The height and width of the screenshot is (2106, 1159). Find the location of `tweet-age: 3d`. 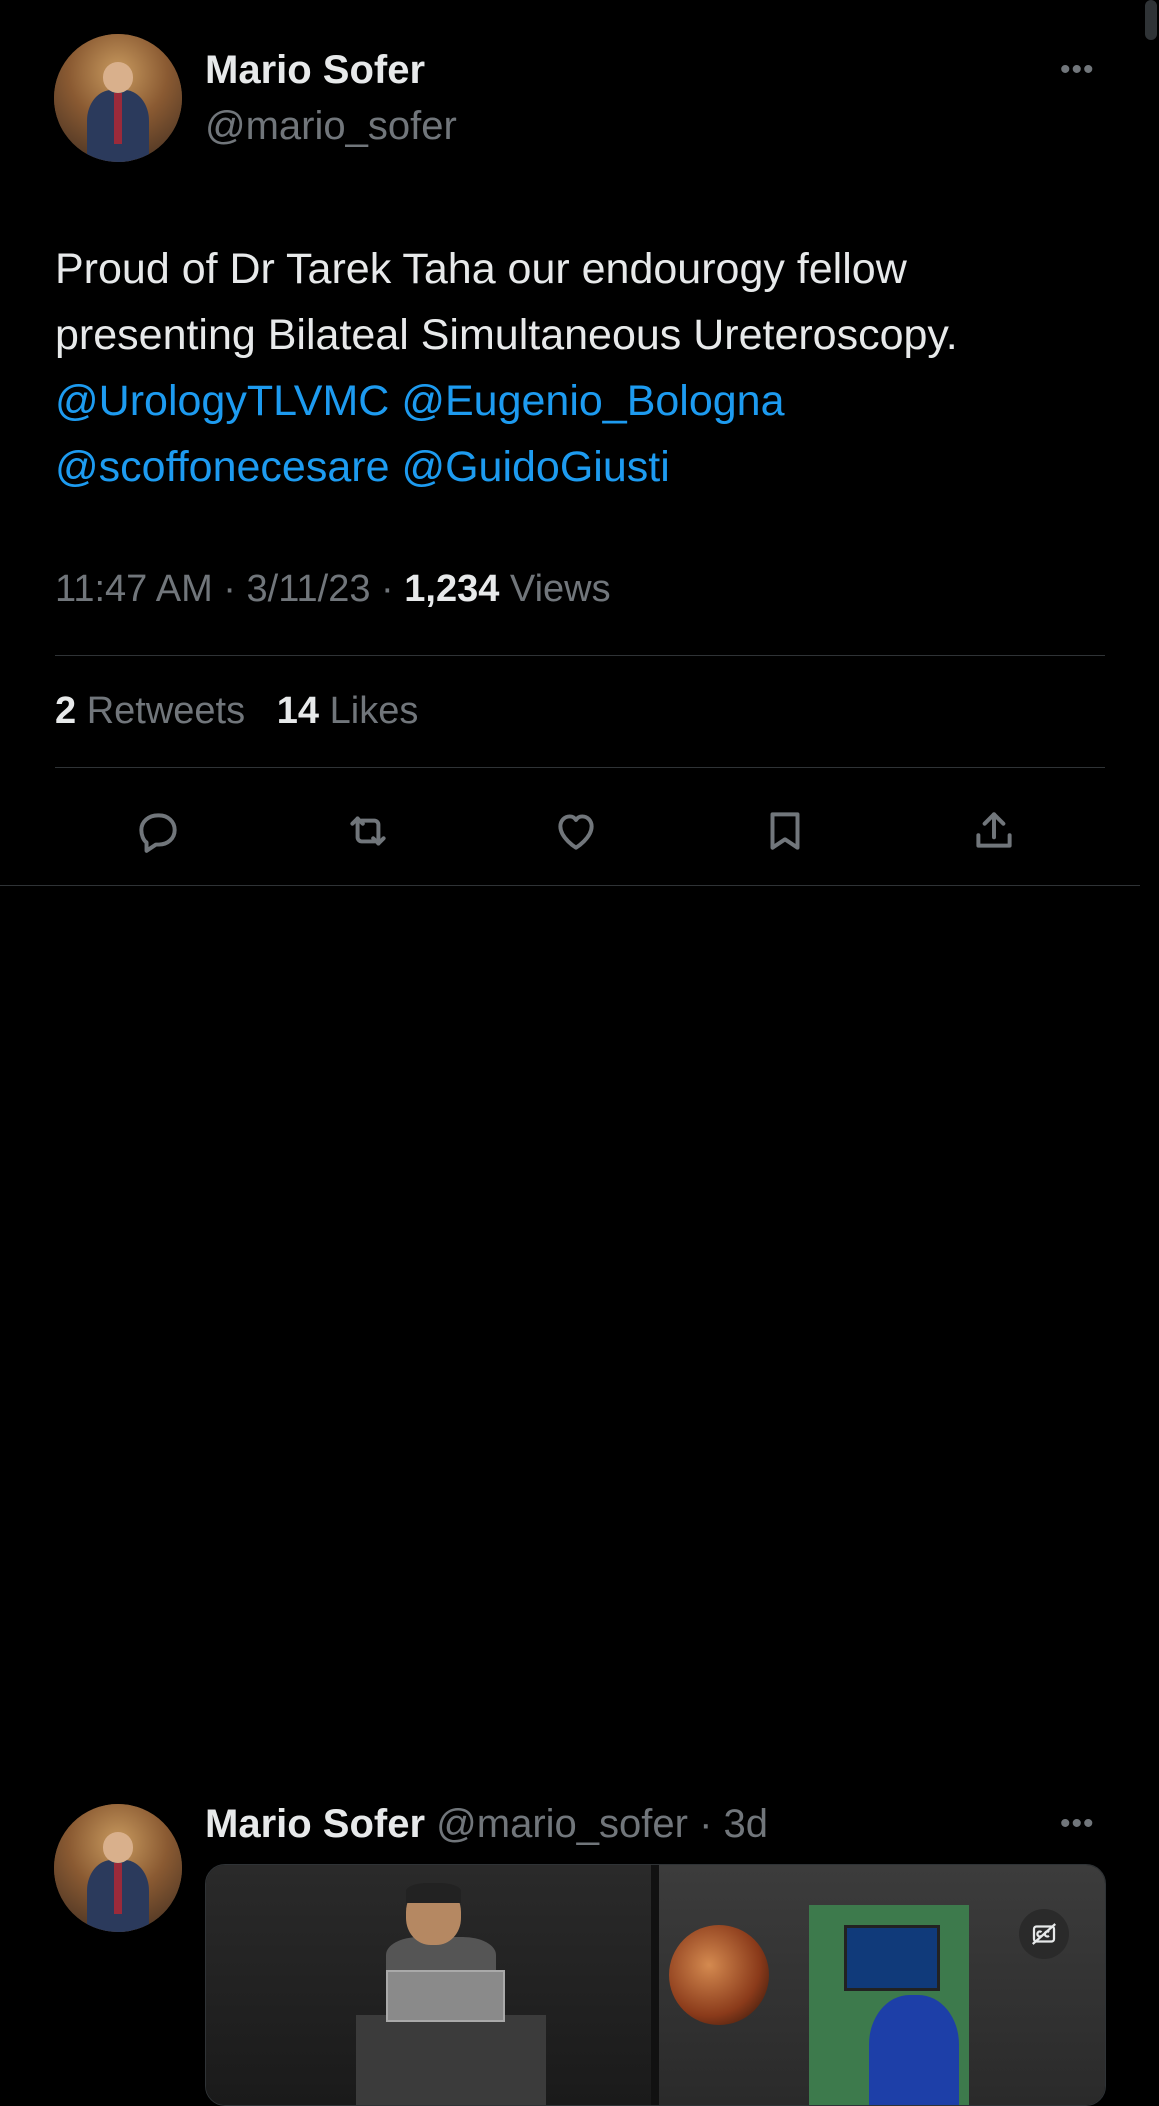

tweet-age: 3d is located at coordinates (746, 1824).